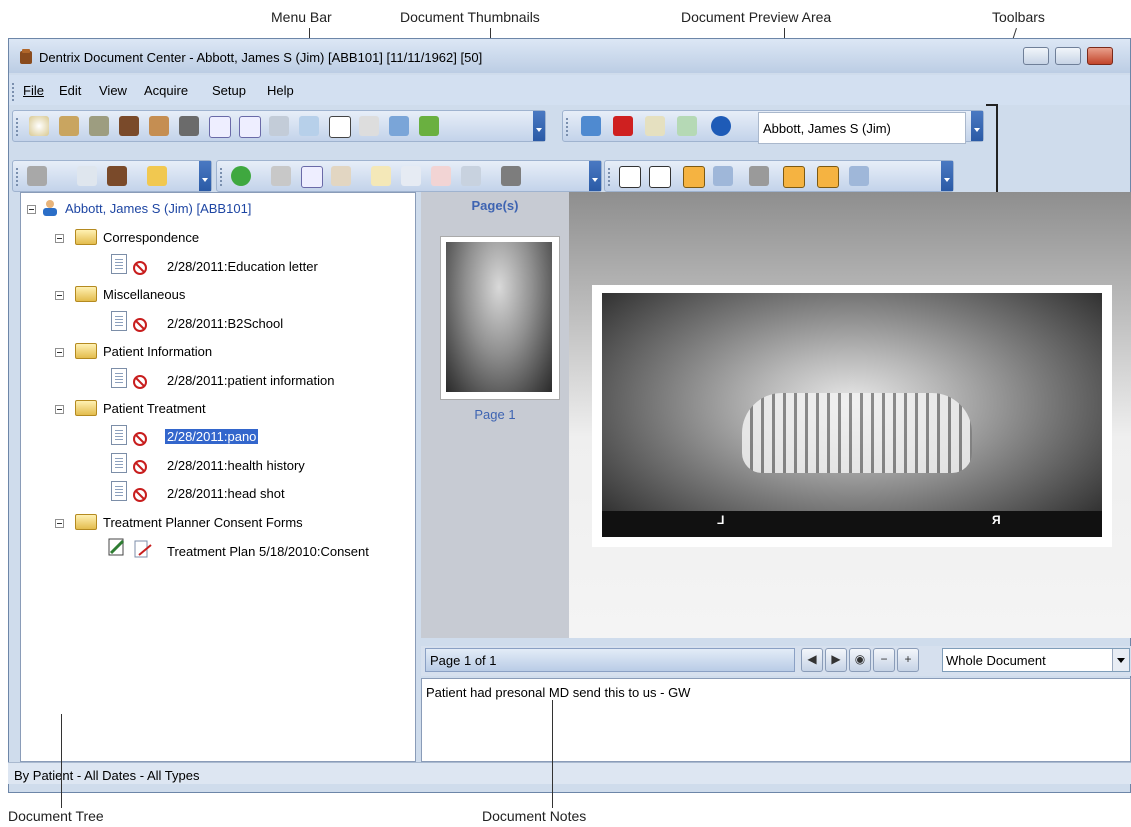  Describe the element at coordinates (794, 177) in the screenshot. I see `view-page-icon` at that location.